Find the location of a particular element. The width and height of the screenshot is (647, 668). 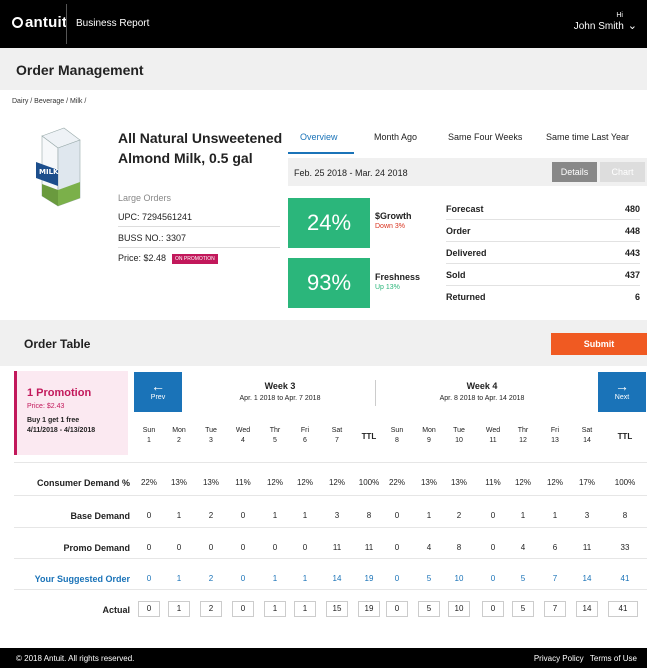

prev-week-button: ← Prev is located at coordinates (158, 392).